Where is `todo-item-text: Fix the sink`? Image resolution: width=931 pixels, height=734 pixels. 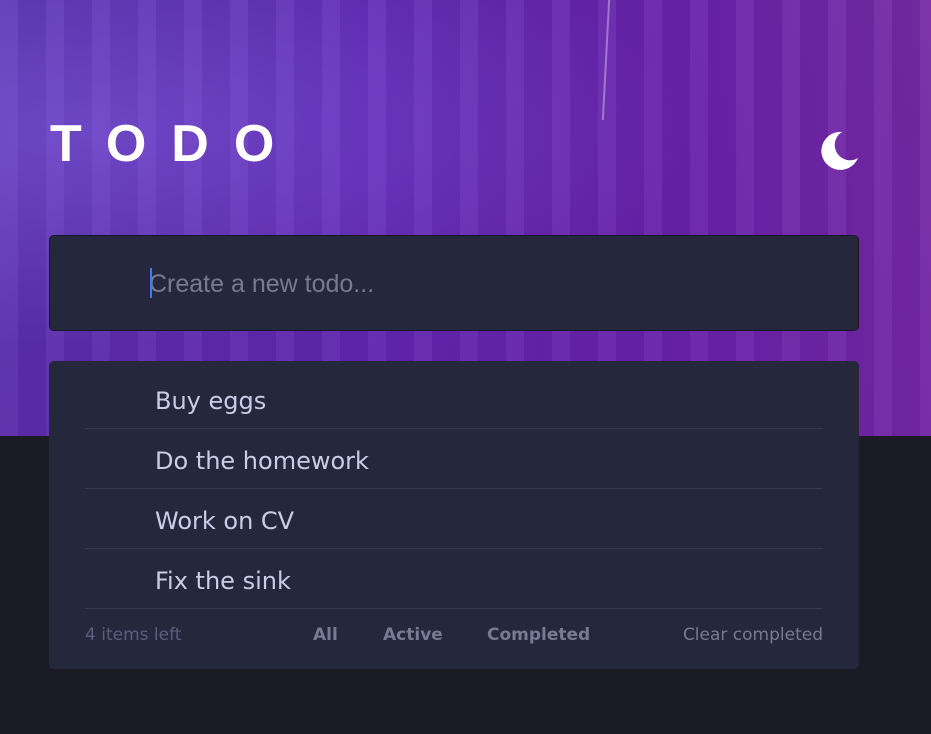
todo-item-text: Fix the sink is located at coordinates (223, 581).